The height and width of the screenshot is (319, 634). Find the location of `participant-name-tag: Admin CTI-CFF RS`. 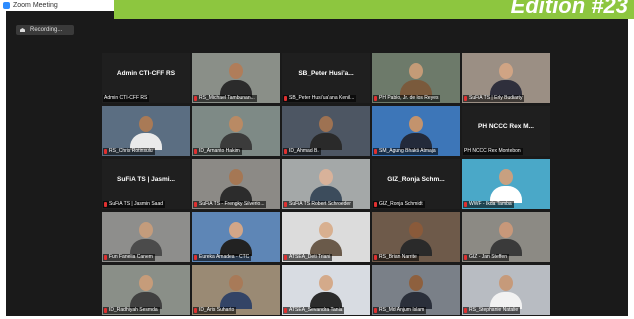

participant-name-tag: Admin CTI-CFF RS is located at coordinates (126, 98).